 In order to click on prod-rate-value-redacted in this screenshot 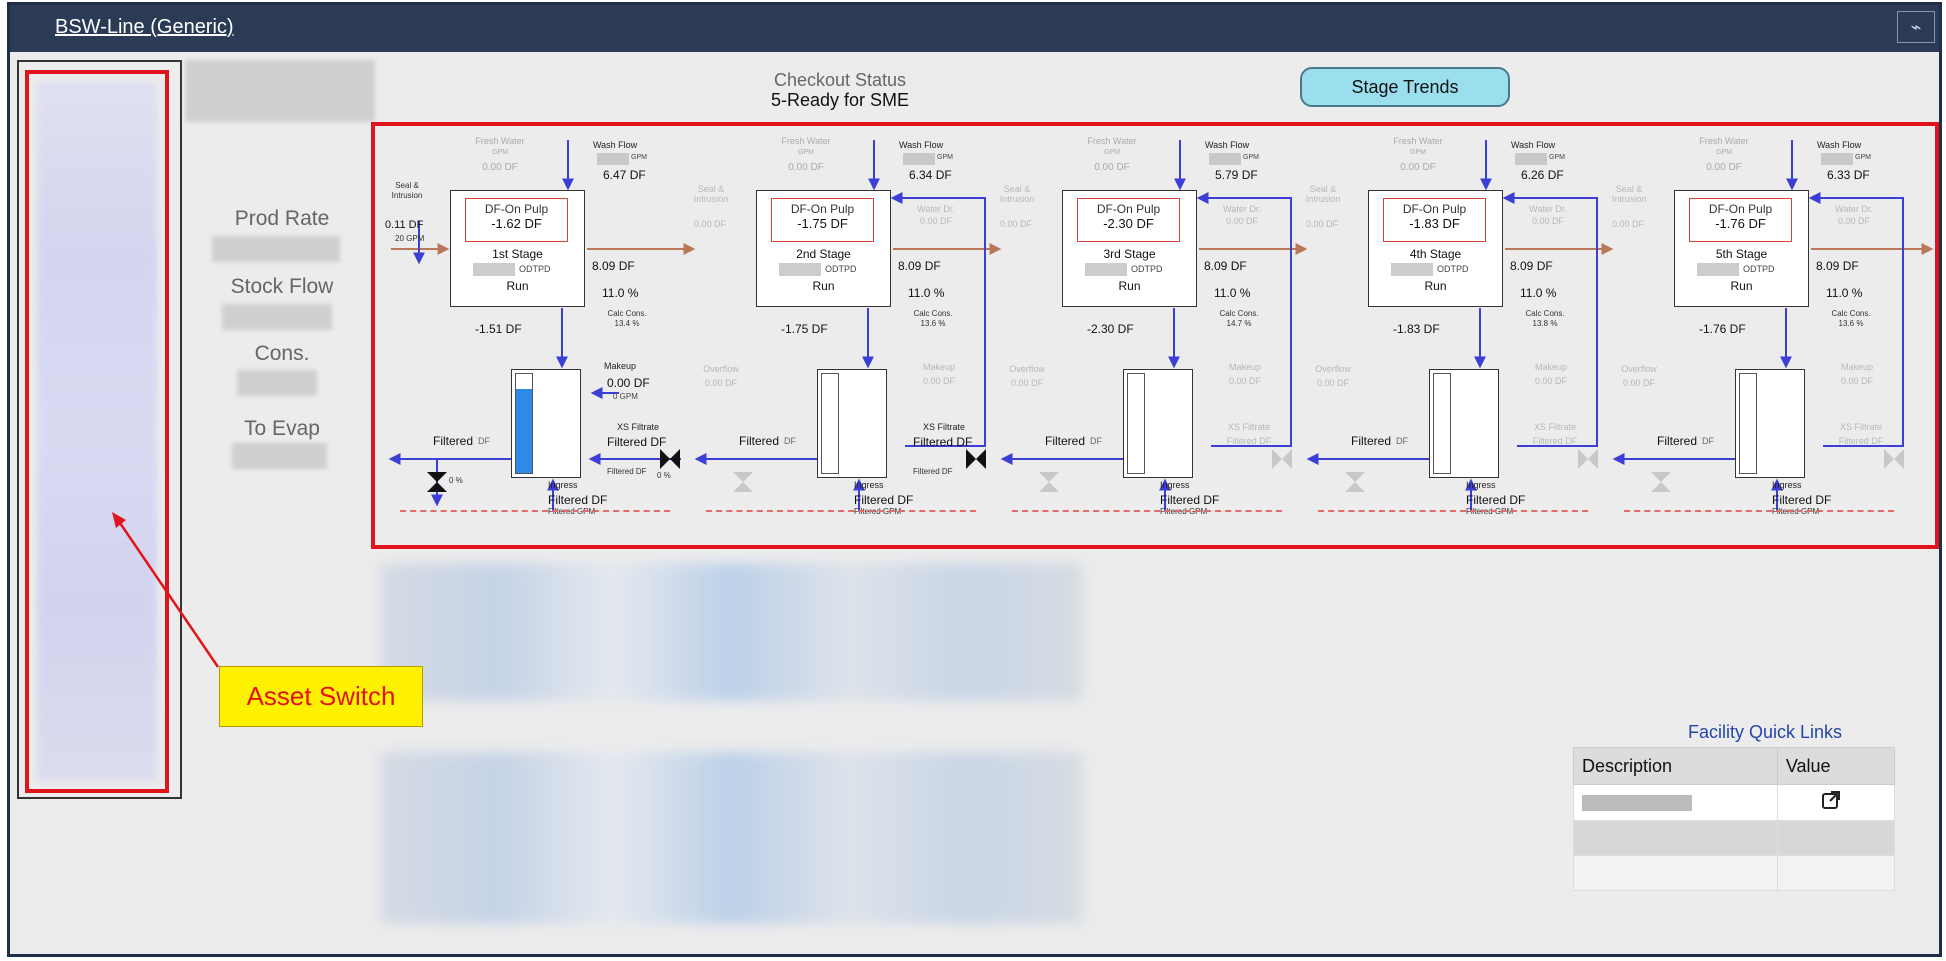, I will do `click(276, 249)`.